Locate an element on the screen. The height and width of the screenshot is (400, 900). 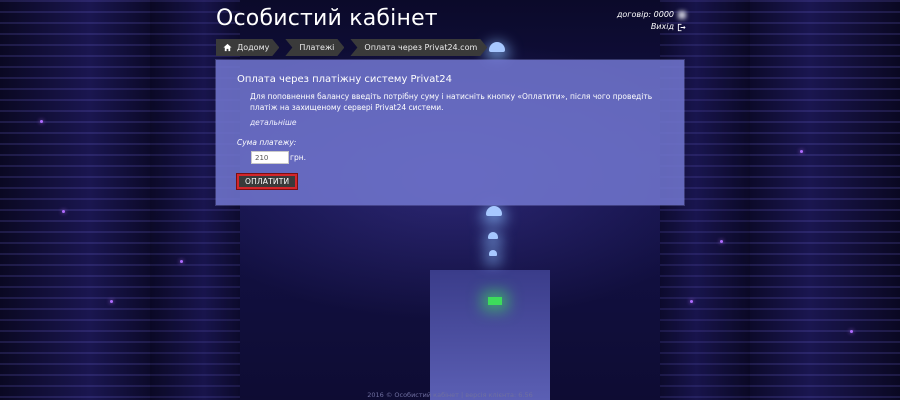
page-title: Особистий кабінет is located at coordinates (327, 18).